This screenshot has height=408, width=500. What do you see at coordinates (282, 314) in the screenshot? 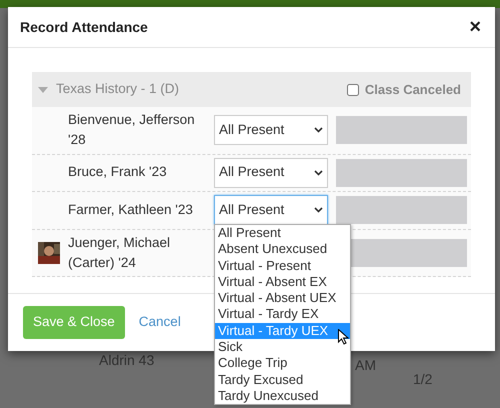
I see `dropdown-option: Virtual - Tardy EX` at bounding box center [282, 314].